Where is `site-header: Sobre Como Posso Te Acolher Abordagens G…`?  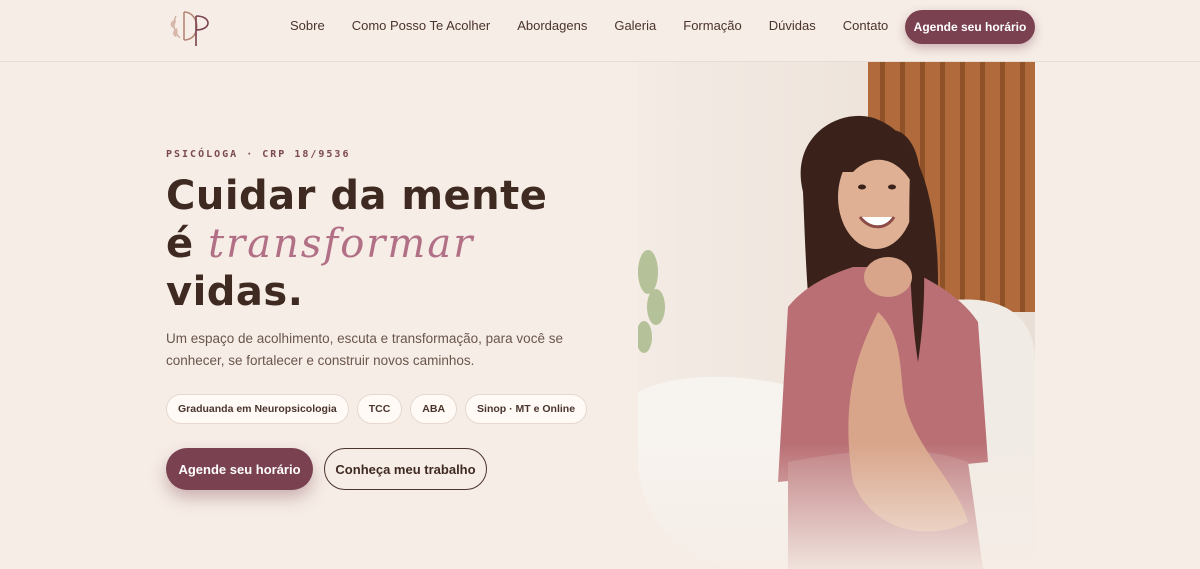
site-header: Sobre Como Posso Te Acolher Abordagens G… is located at coordinates (600, 31).